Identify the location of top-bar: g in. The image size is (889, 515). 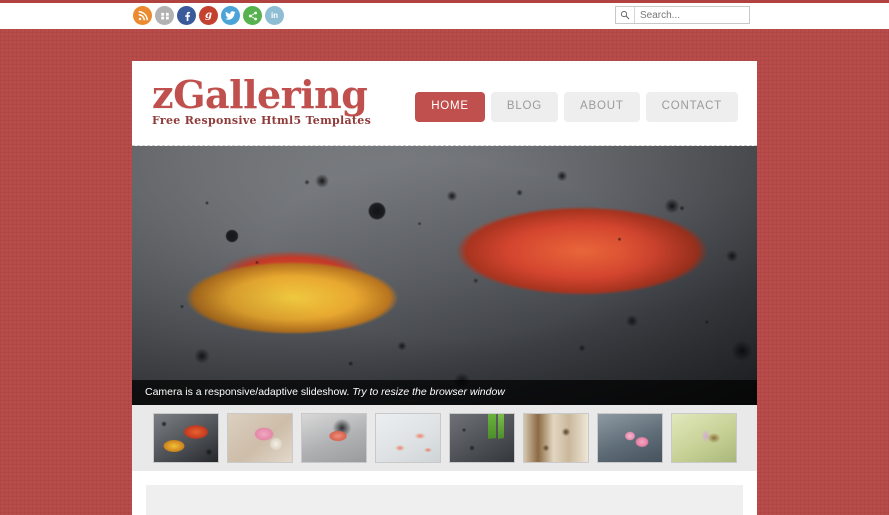
(444, 16).